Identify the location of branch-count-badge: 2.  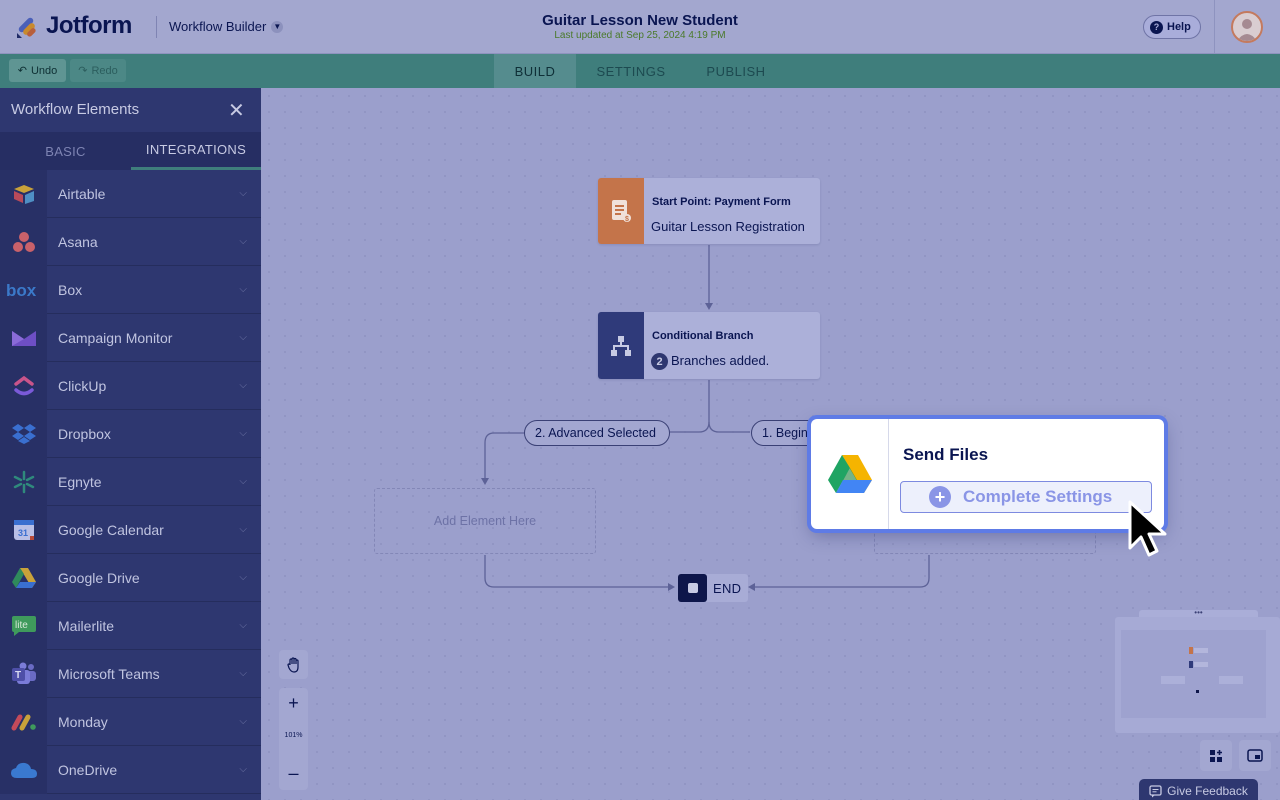
(659, 362).